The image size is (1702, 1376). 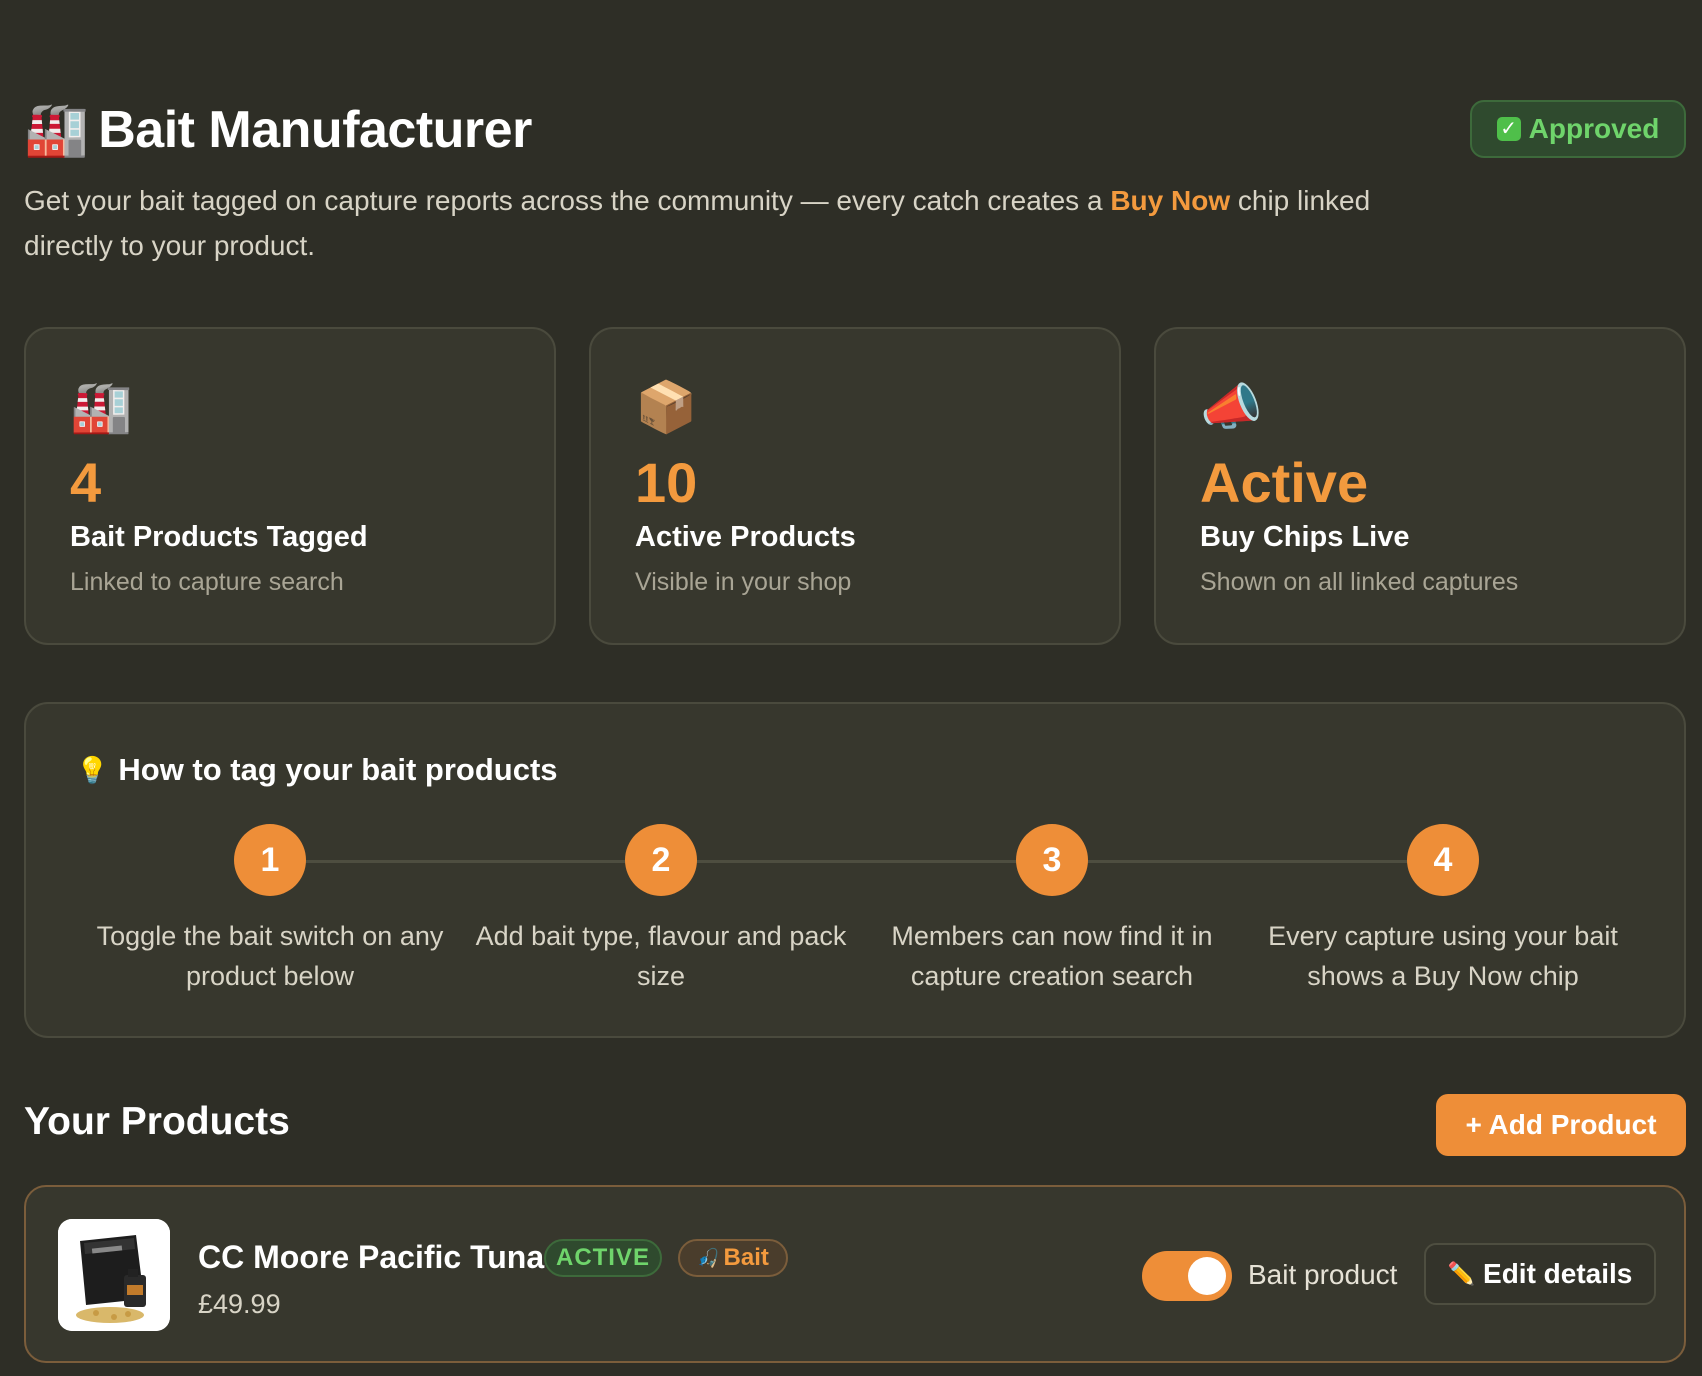 What do you see at coordinates (1052, 860) in the screenshot?
I see `step-number: 3` at bounding box center [1052, 860].